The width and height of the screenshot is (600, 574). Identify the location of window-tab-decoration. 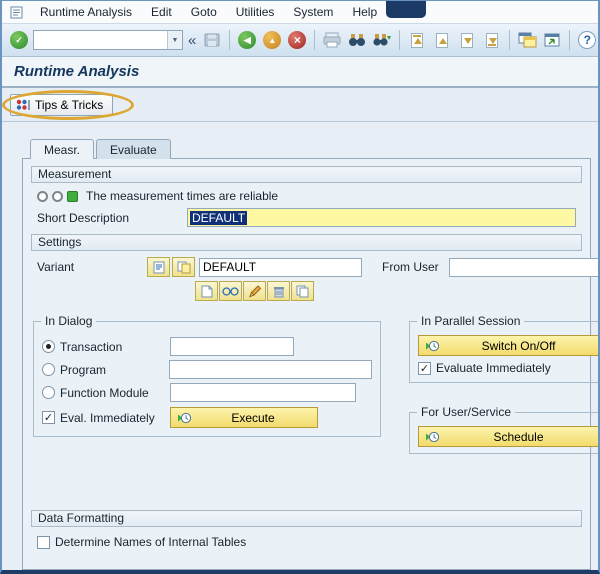
(406, 9).